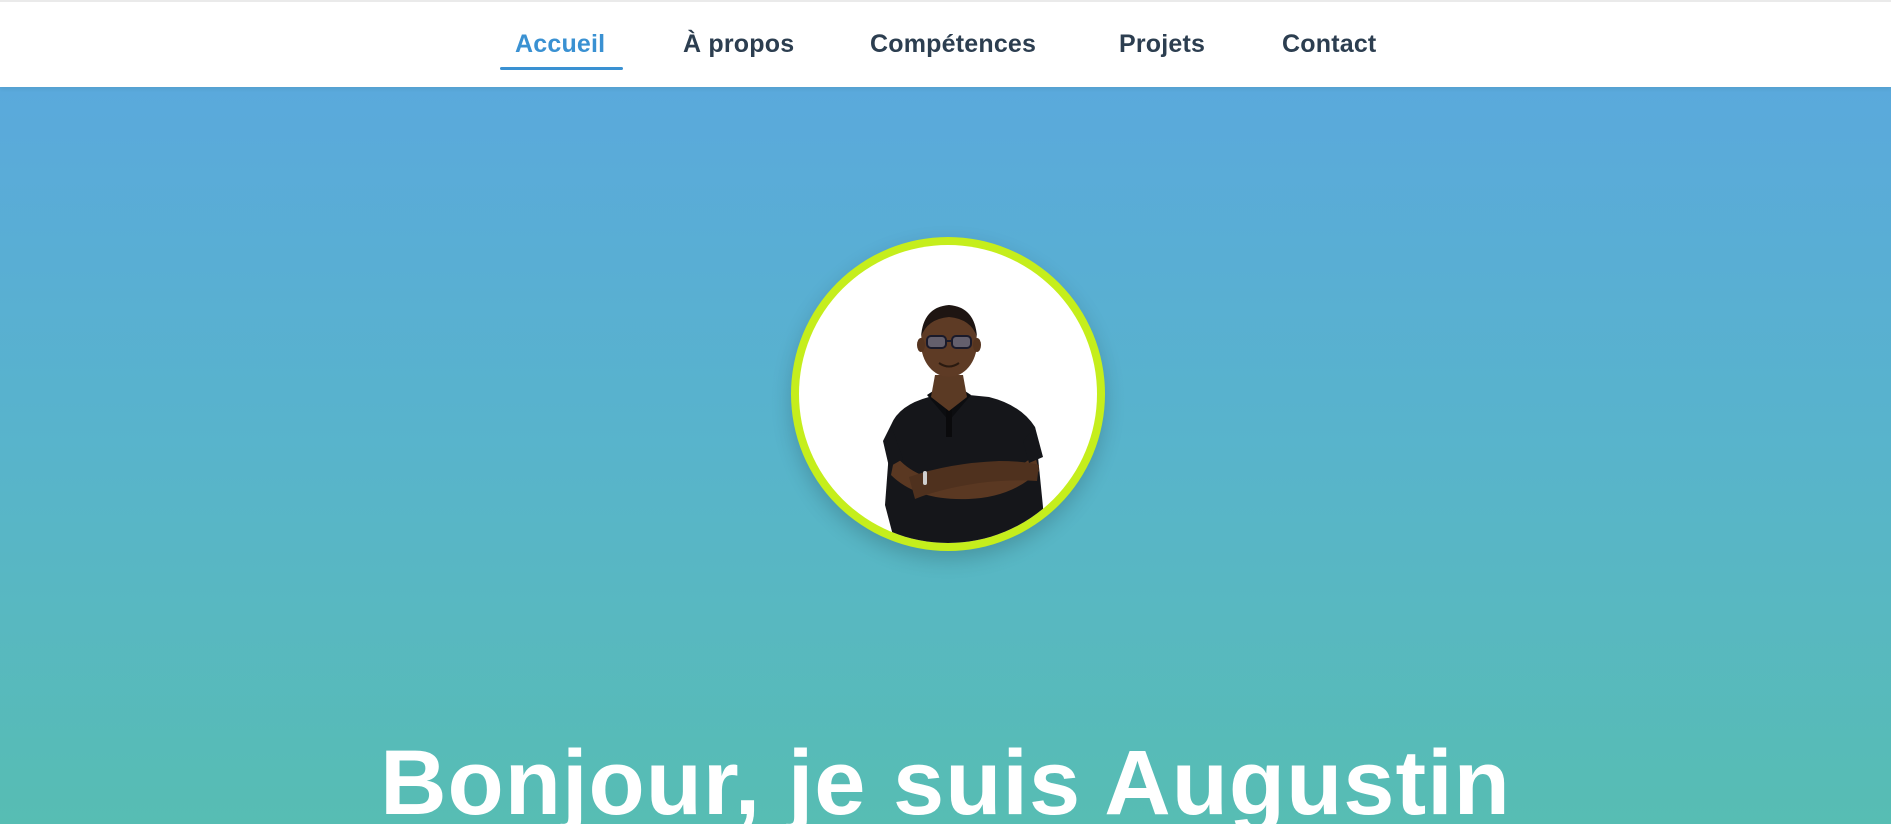  Describe the element at coordinates (1162, 44) in the screenshot. I see `nav-link-projets: Projets` at that location.